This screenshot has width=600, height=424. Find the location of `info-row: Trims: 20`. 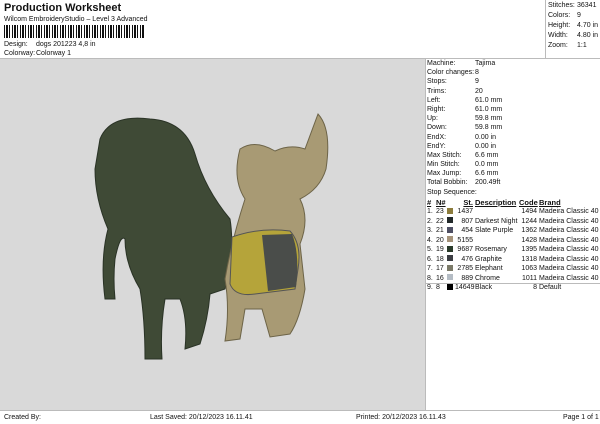

info-row: Trims: 20 is located at coordinates (513, 92).